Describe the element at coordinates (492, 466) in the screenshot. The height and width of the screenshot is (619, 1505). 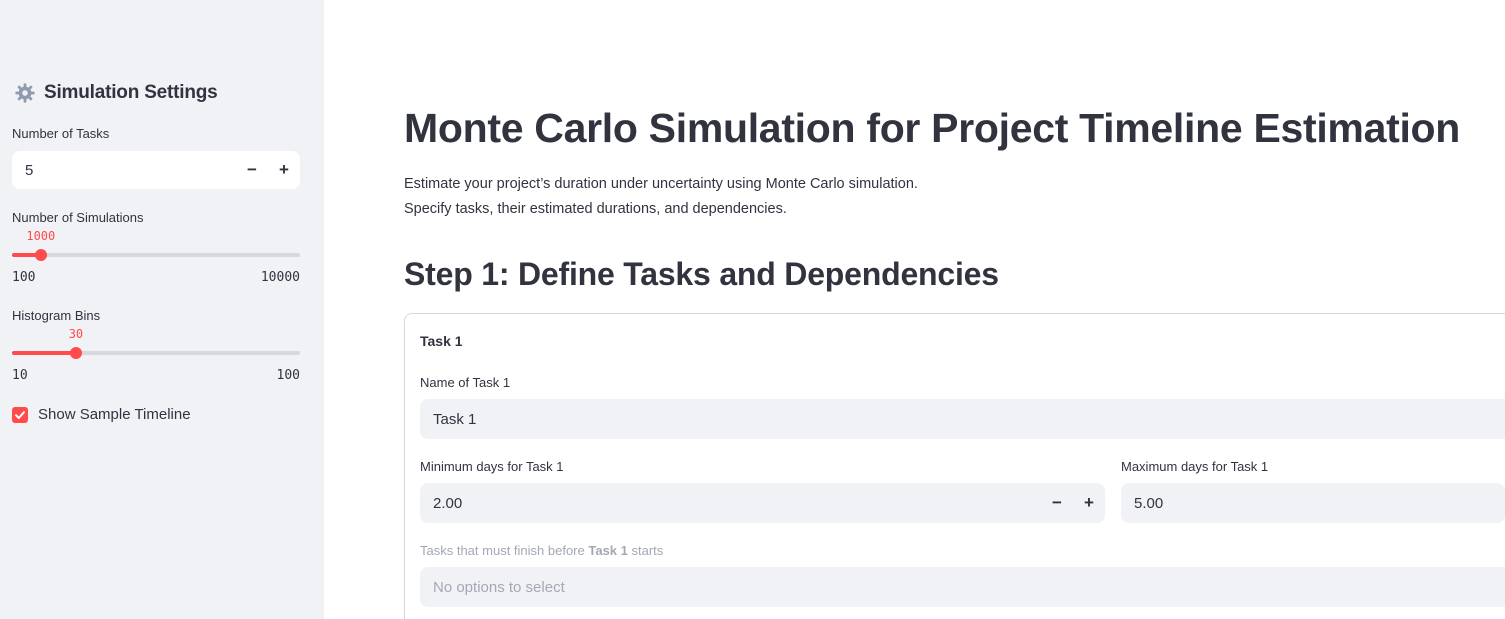
I see `min-days-label: Minimum days for Task 1` at that location.